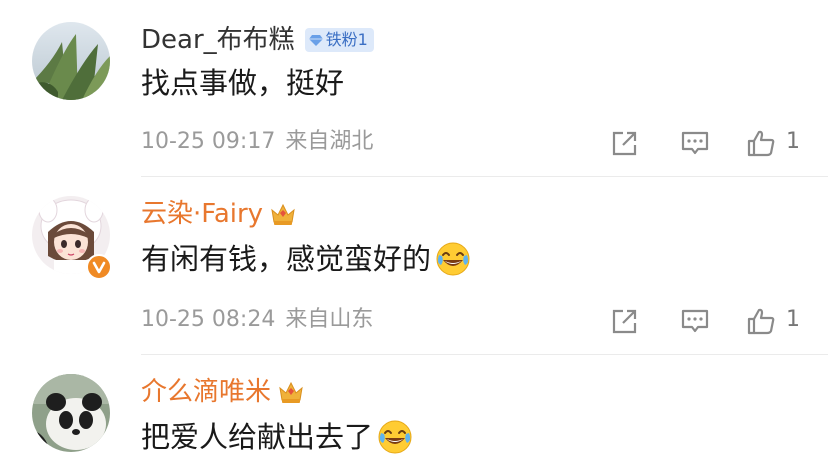  I want to click on username-text: 云染·Fairy, so click(202, 214).